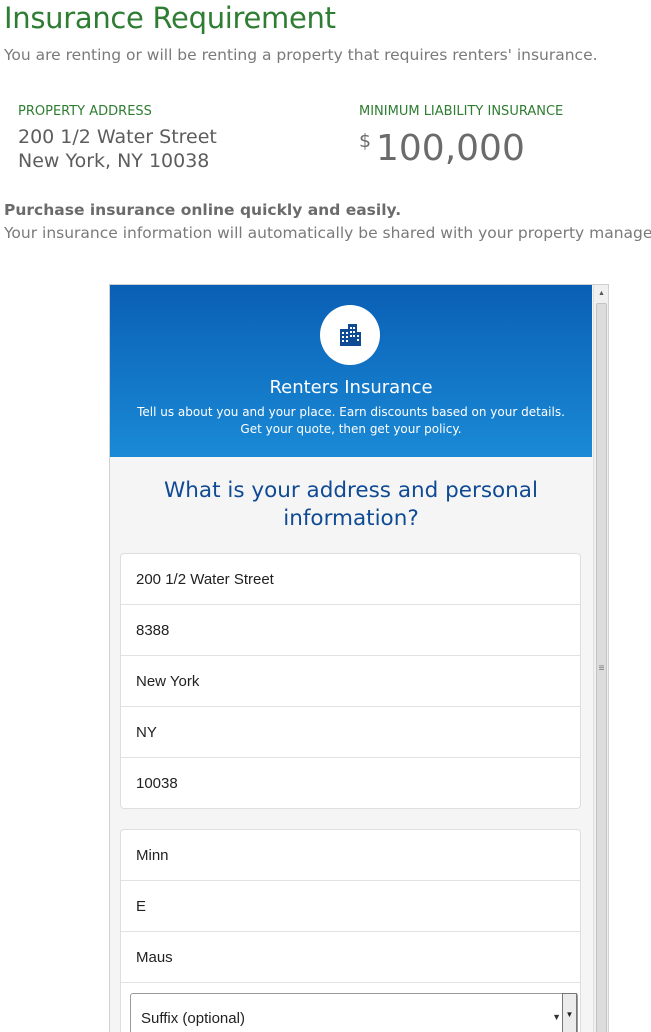  I want to click on caret-down-icon: ▼, so click(556, 1017).